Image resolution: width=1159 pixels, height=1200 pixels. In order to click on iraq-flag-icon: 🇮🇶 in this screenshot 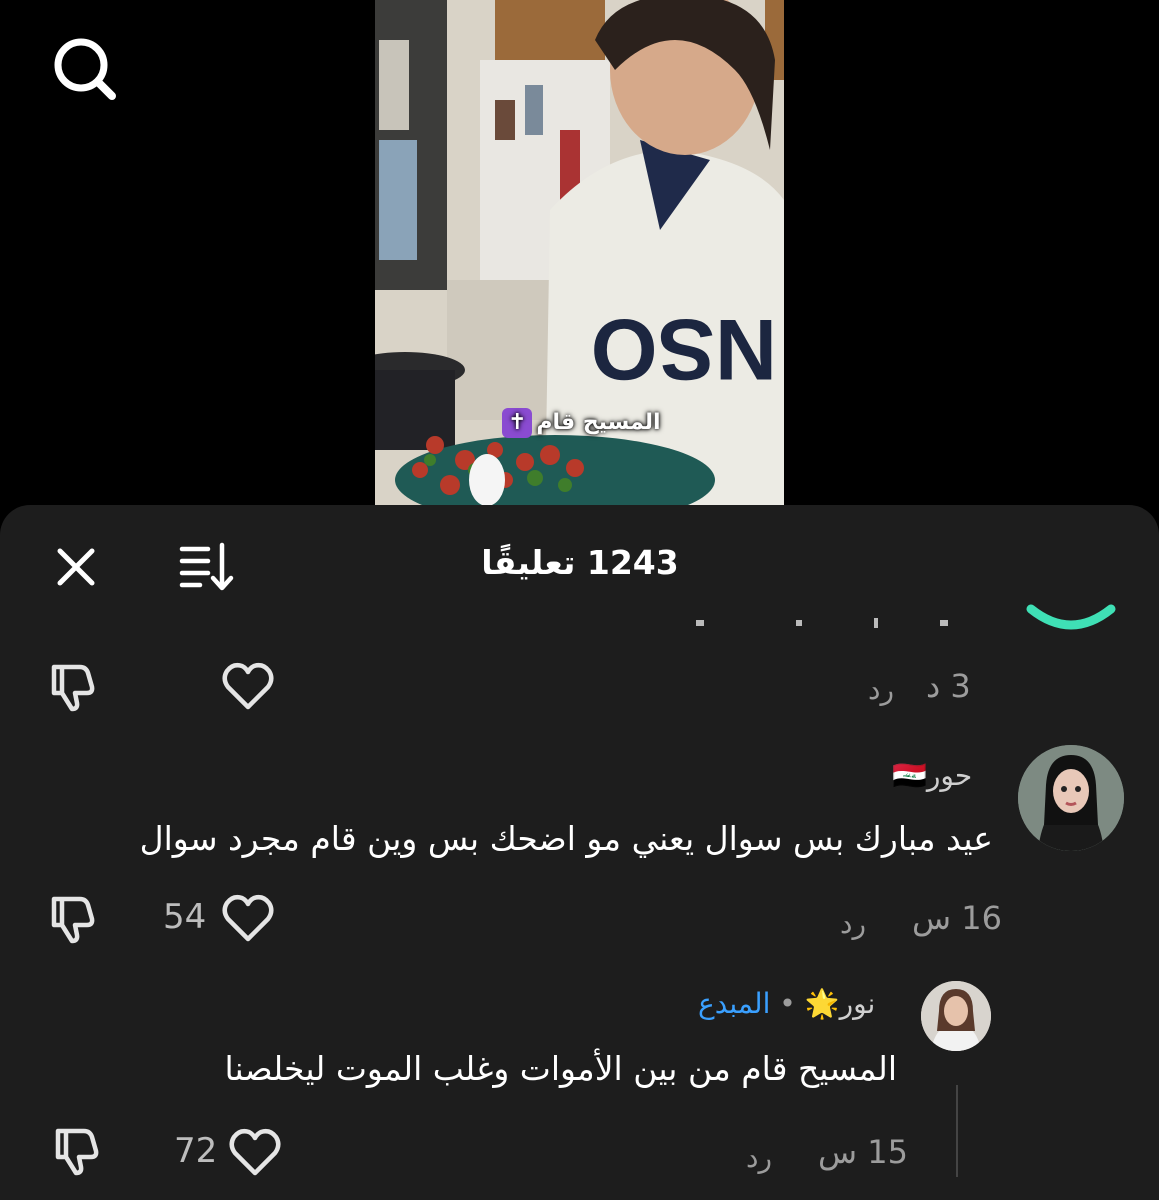, I will do `click(909, 775)`.